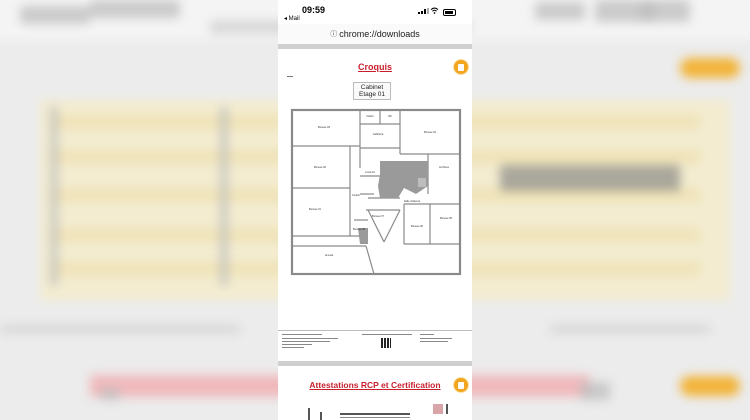  I want to click on label-local: Local 01, so click(370, 172).